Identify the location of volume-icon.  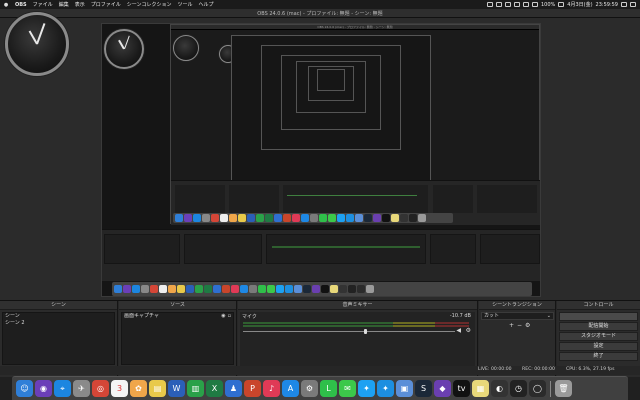
(534, 4).